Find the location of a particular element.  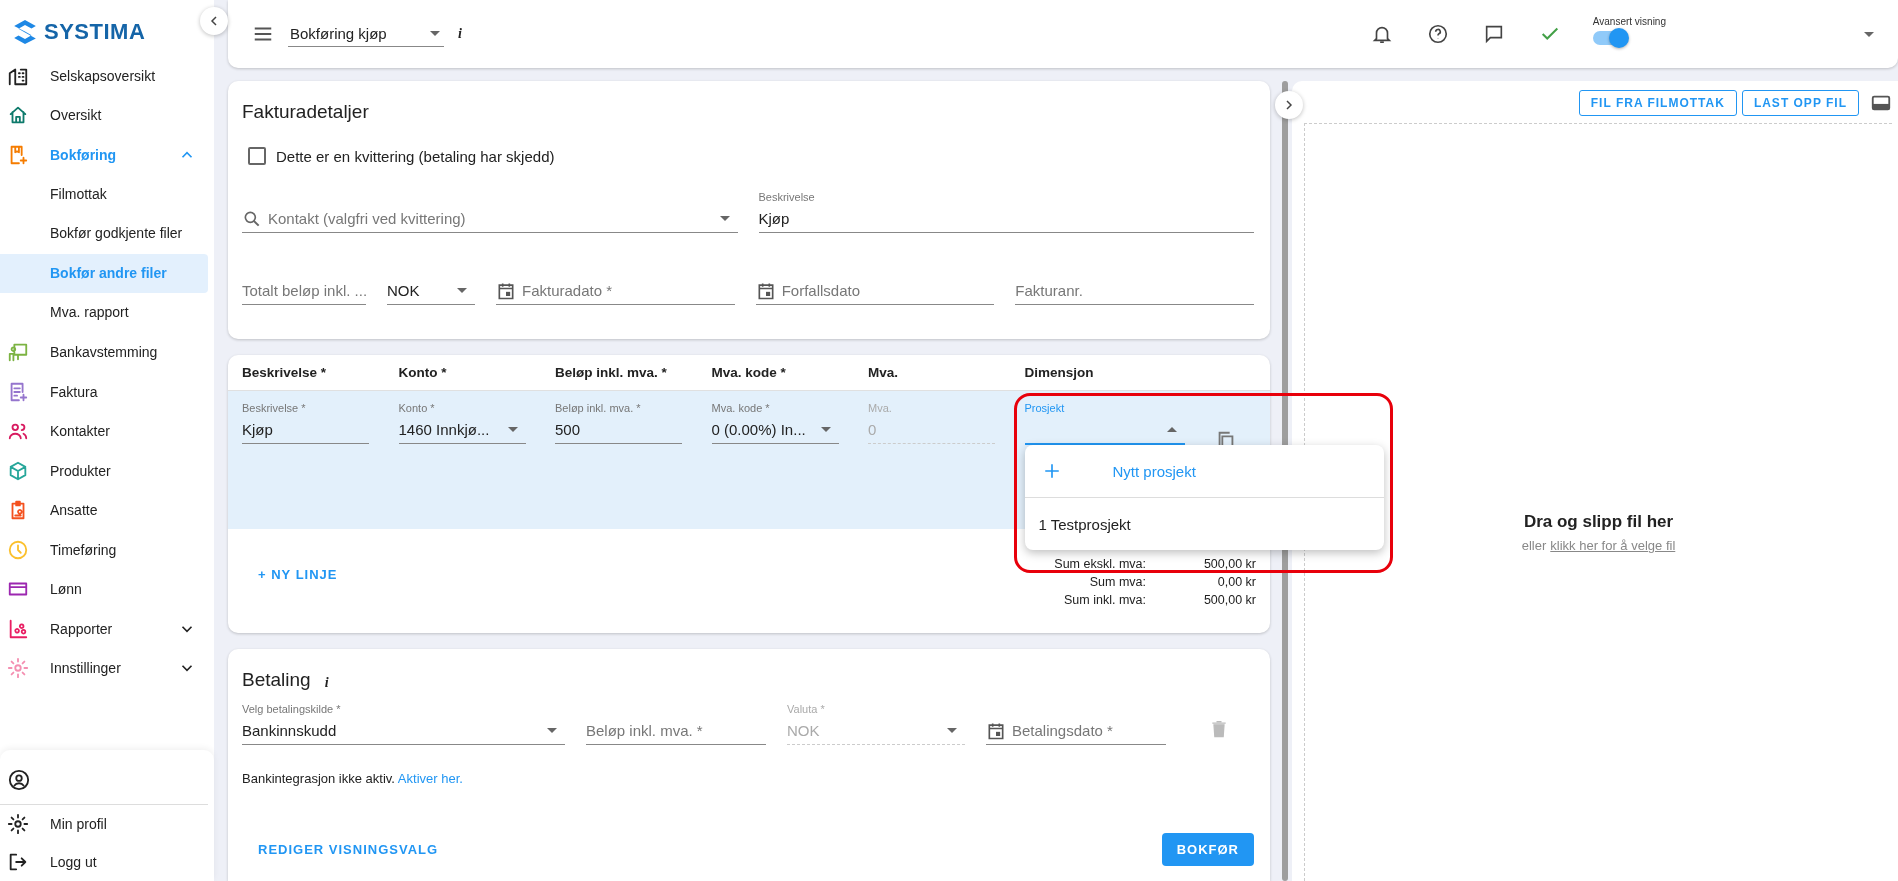

toggle-switch is located at coordinates (1609, 37).